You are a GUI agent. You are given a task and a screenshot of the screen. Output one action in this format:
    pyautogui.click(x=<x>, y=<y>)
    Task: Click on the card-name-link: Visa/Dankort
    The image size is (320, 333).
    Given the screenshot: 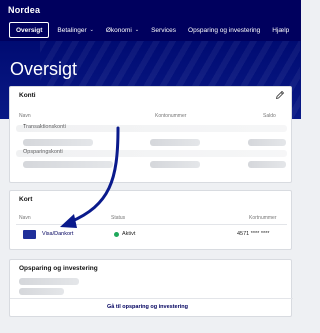 What is the action you would take?
    pyautogui.click(x=57, y=234)
    